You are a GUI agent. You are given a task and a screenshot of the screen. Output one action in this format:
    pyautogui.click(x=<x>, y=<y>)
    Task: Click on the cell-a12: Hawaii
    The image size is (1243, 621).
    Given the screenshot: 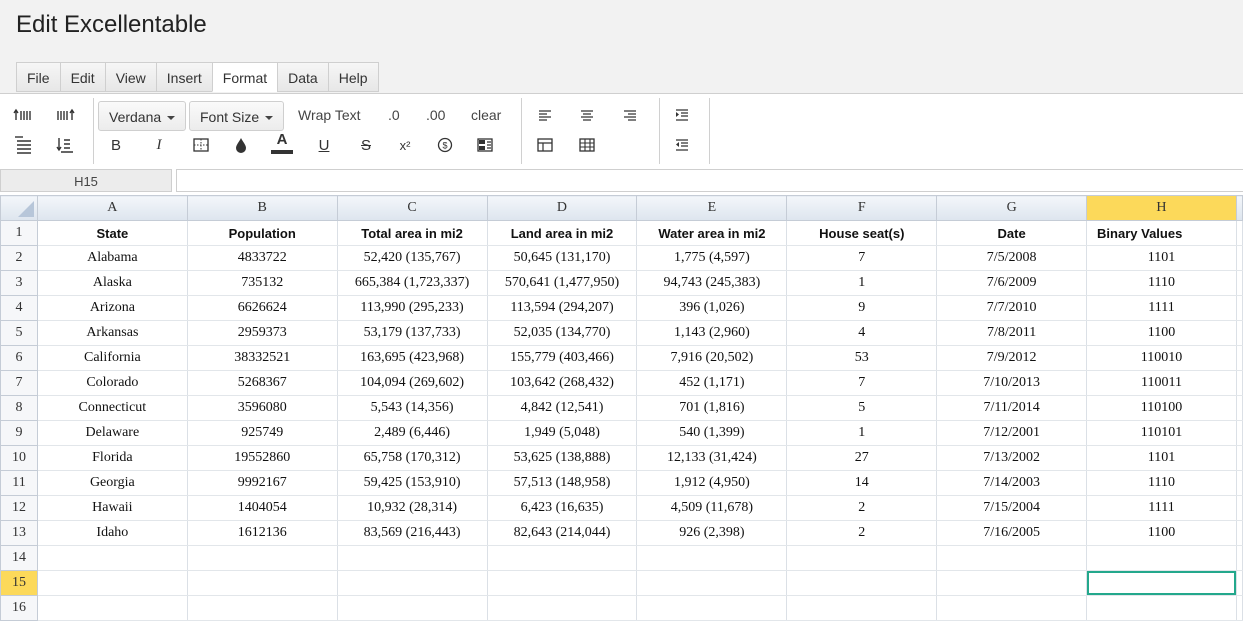 What is the action you would take?
    pyautogui.click(x=112, y=508)
    